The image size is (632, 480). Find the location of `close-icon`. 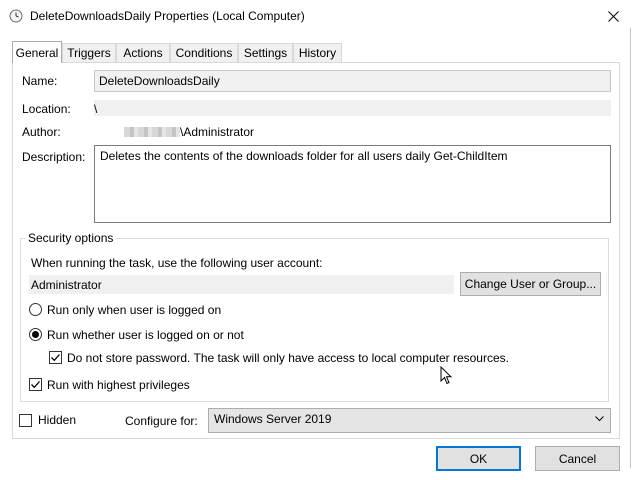

close-icon is located at coordinates (613, 16).